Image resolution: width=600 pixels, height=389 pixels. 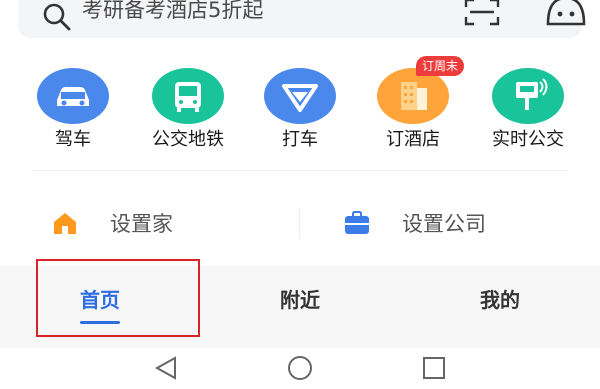 What do you see at coordinates (528, 96) in the screenshot?
I see `bus-stop-icon` at bounding box center [528, 96].